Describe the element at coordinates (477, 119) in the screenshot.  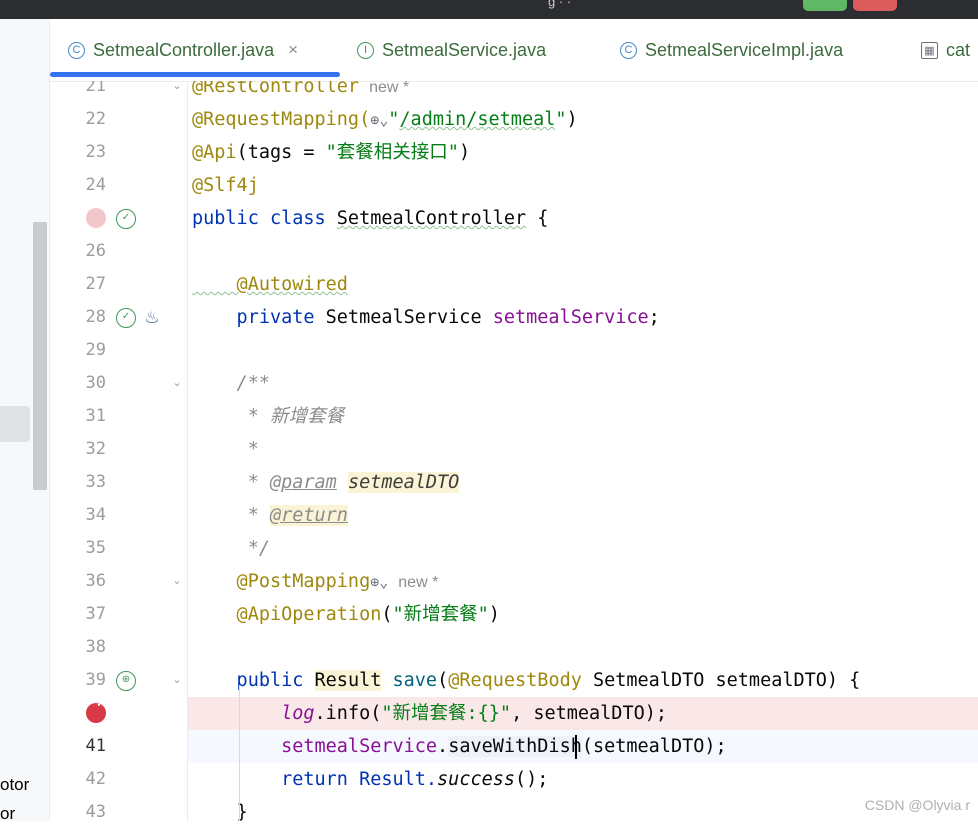
I see `url-link: /admin/setmeal` at that location.